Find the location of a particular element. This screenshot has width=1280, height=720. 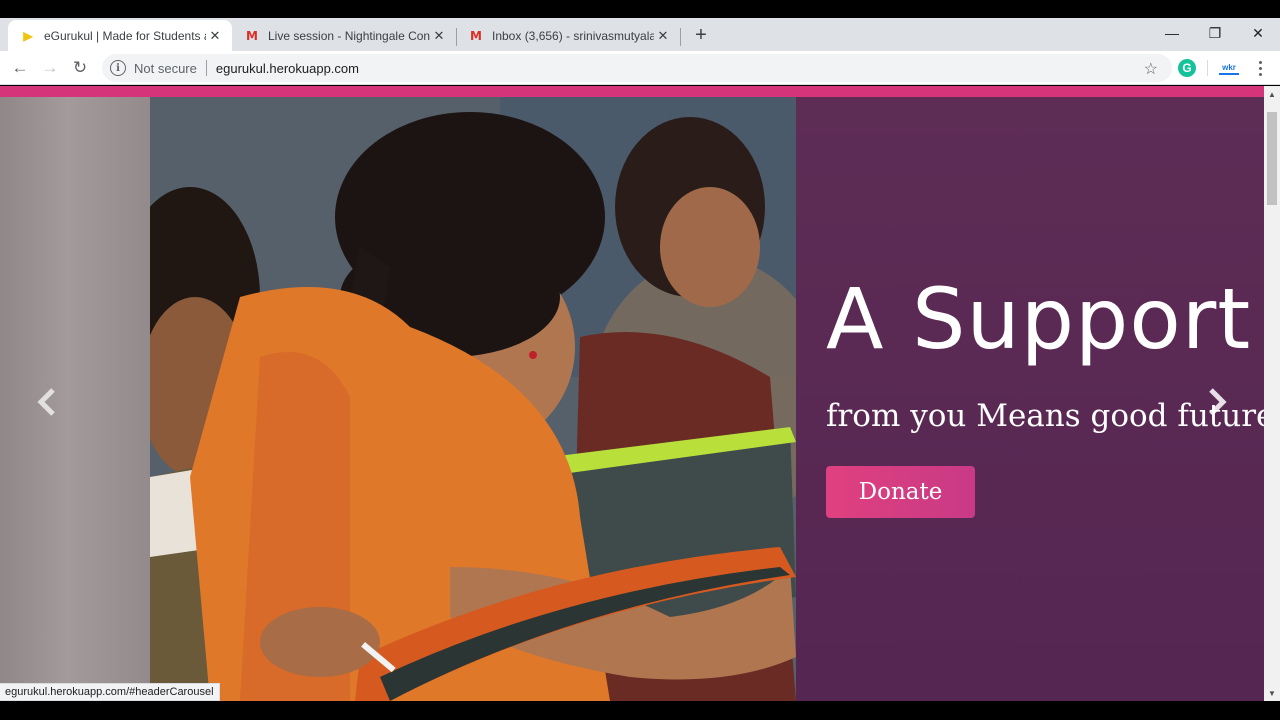

window-close-button: ✕ is located at coordinates (1258, 33).